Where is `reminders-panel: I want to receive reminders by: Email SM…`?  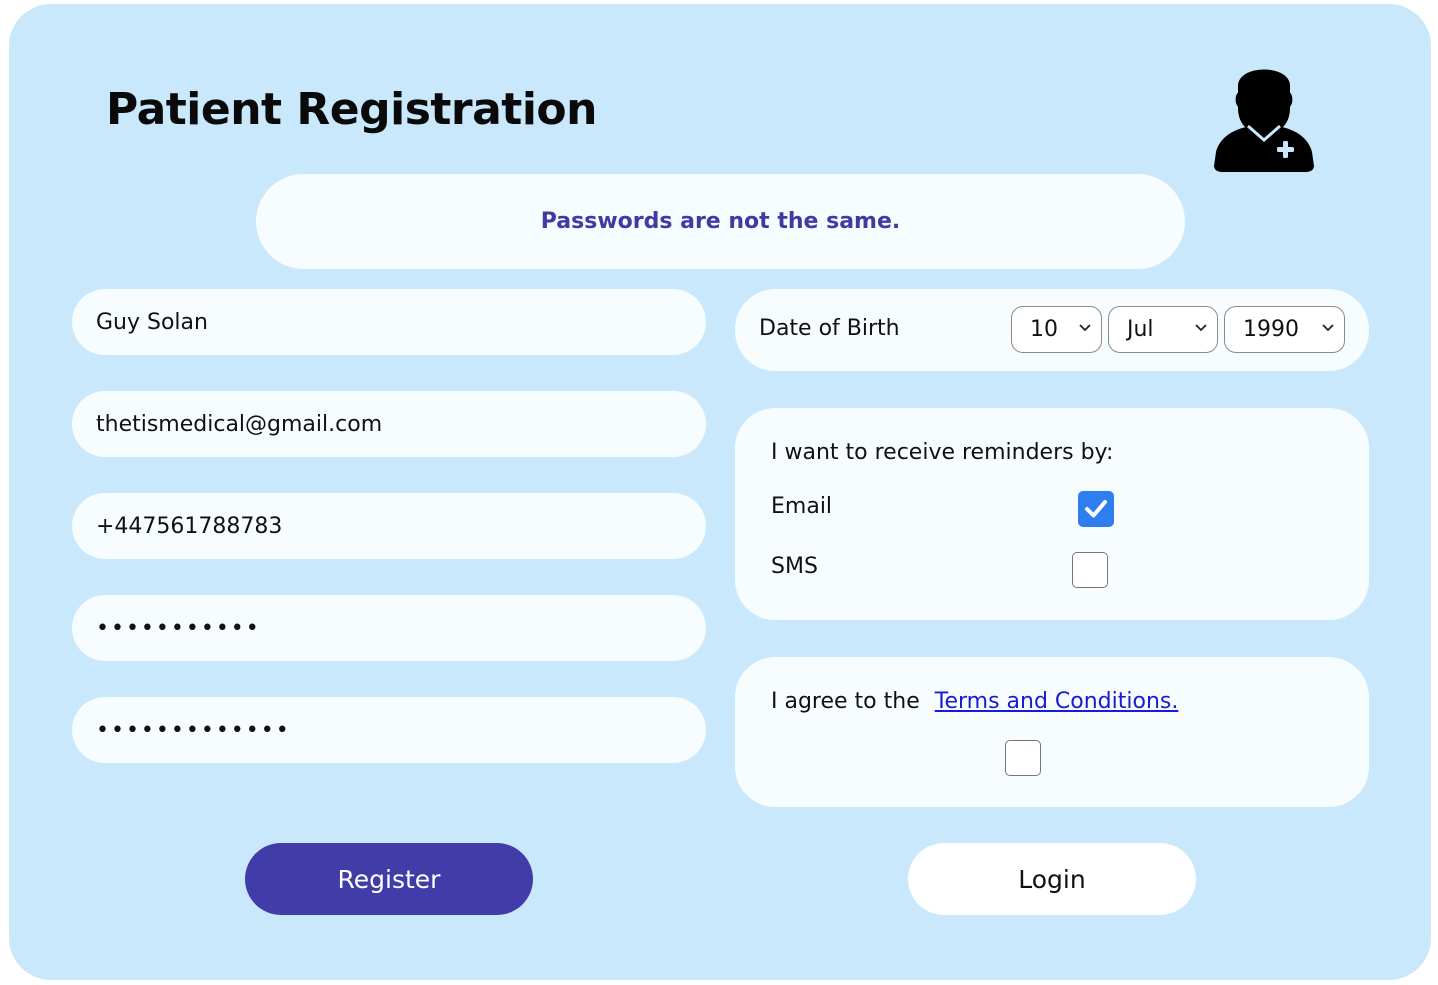 reminders-panel: I want to receive reminders by: Email SM… is located at coordinates (1052, 514).